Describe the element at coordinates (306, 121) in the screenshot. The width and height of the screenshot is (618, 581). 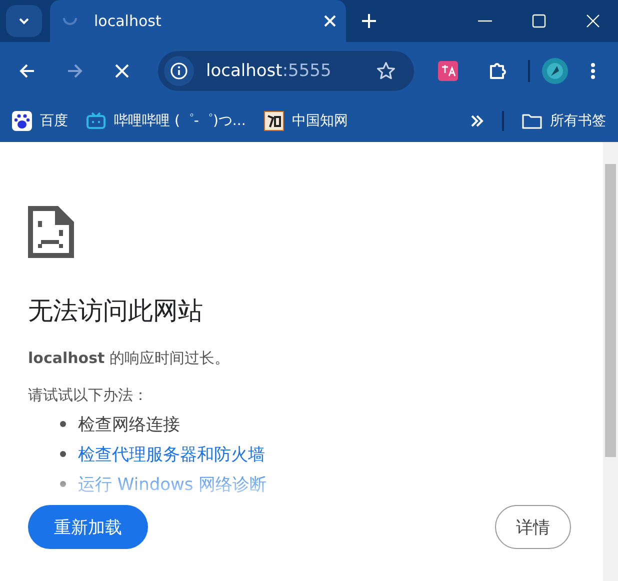
I see `bookmark-item: 中国知网` at that location.